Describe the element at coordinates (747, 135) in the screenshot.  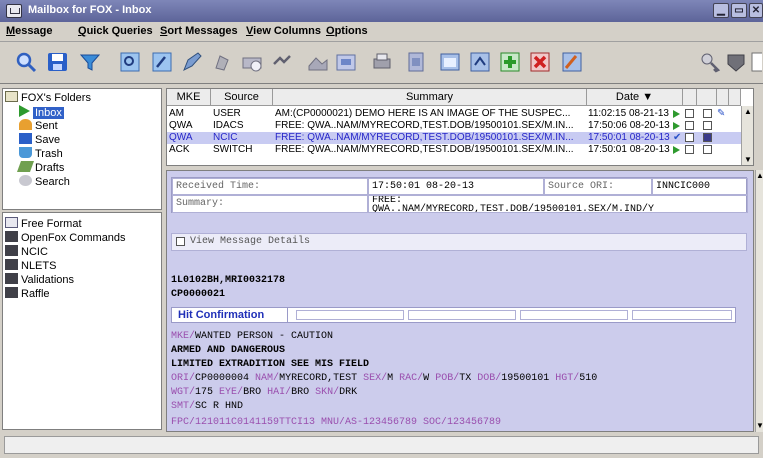
I see `message-list-scrollbar: ▲ ▼` at that location.